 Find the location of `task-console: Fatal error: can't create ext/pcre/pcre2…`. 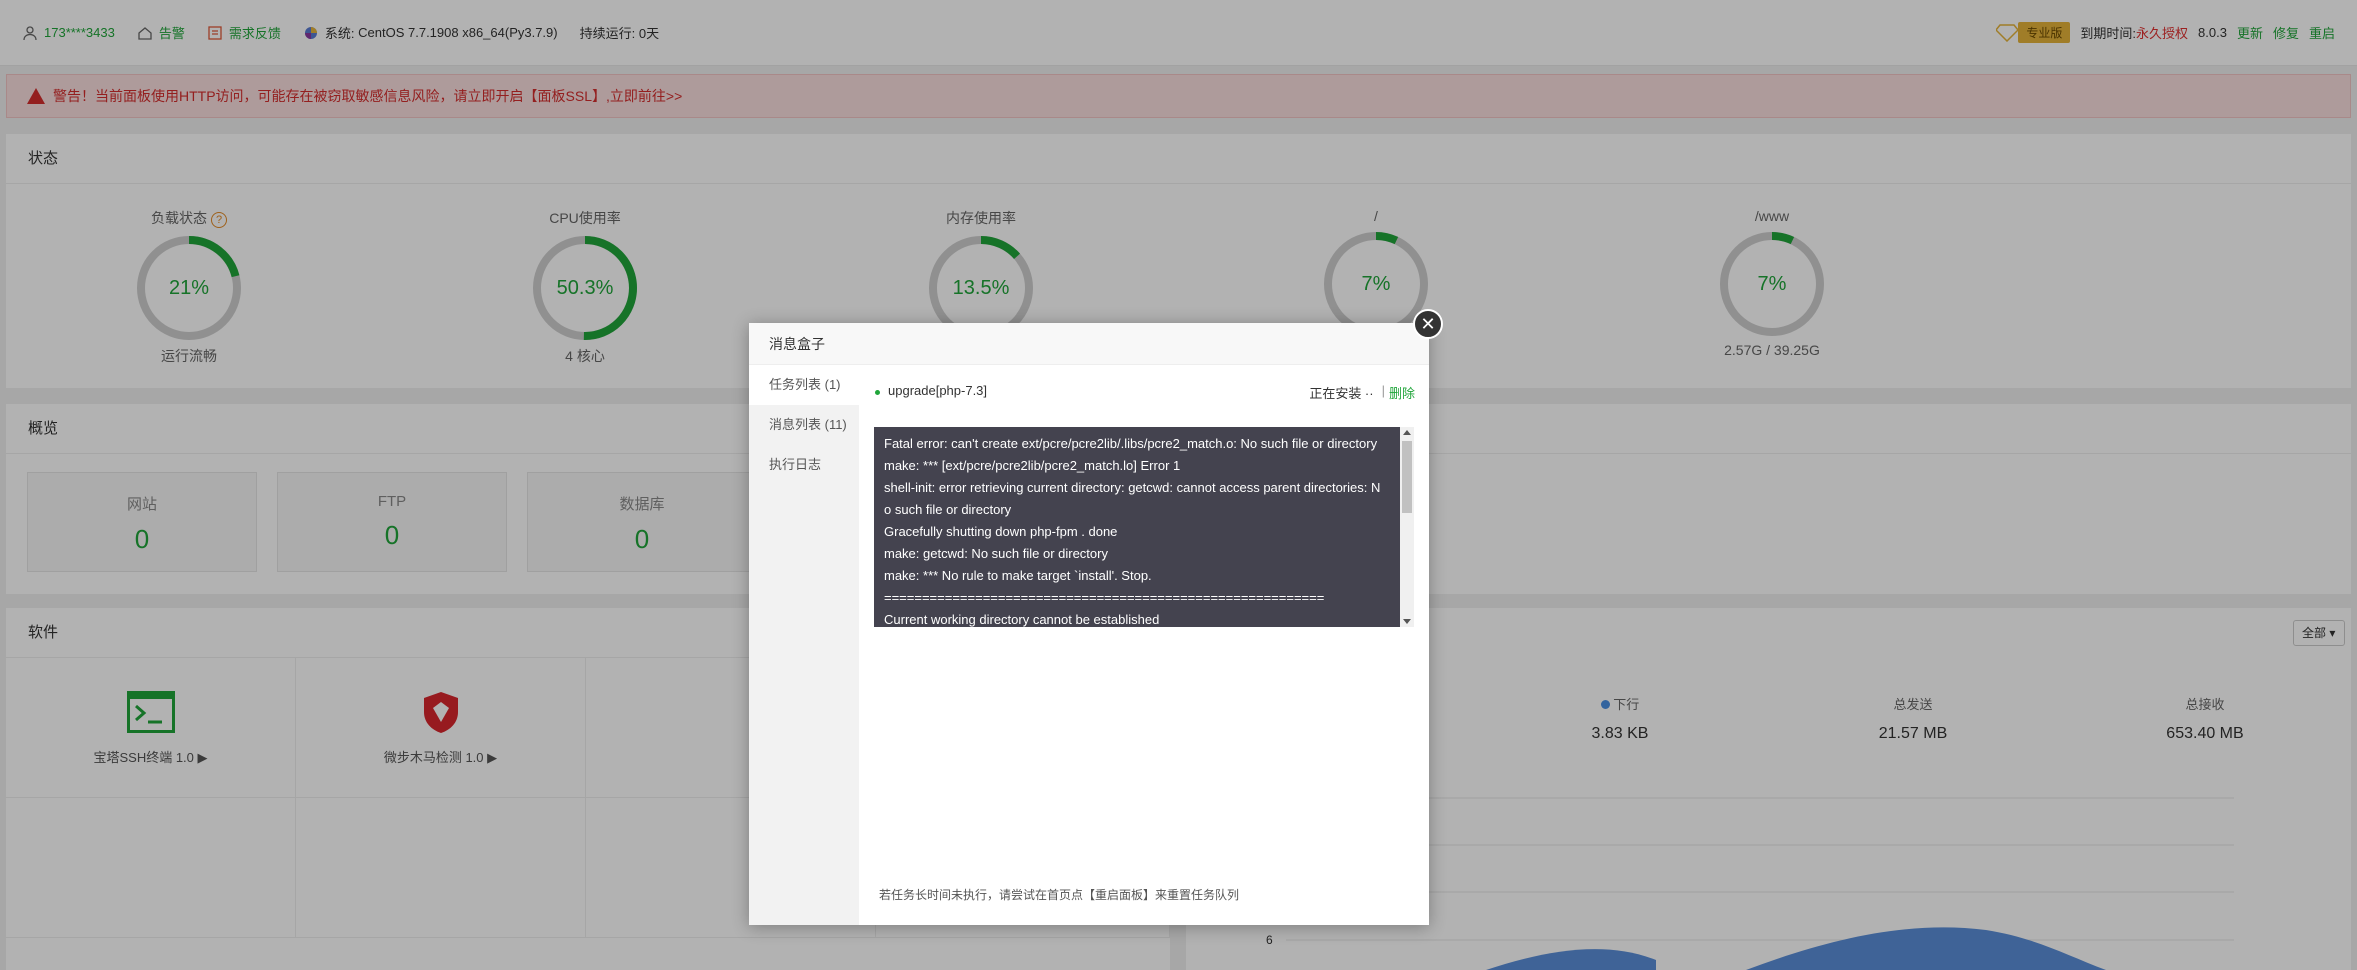

task-console: Fatal error: can't create ext/pcre/pcre2… is located at coordinates (1144, 527).